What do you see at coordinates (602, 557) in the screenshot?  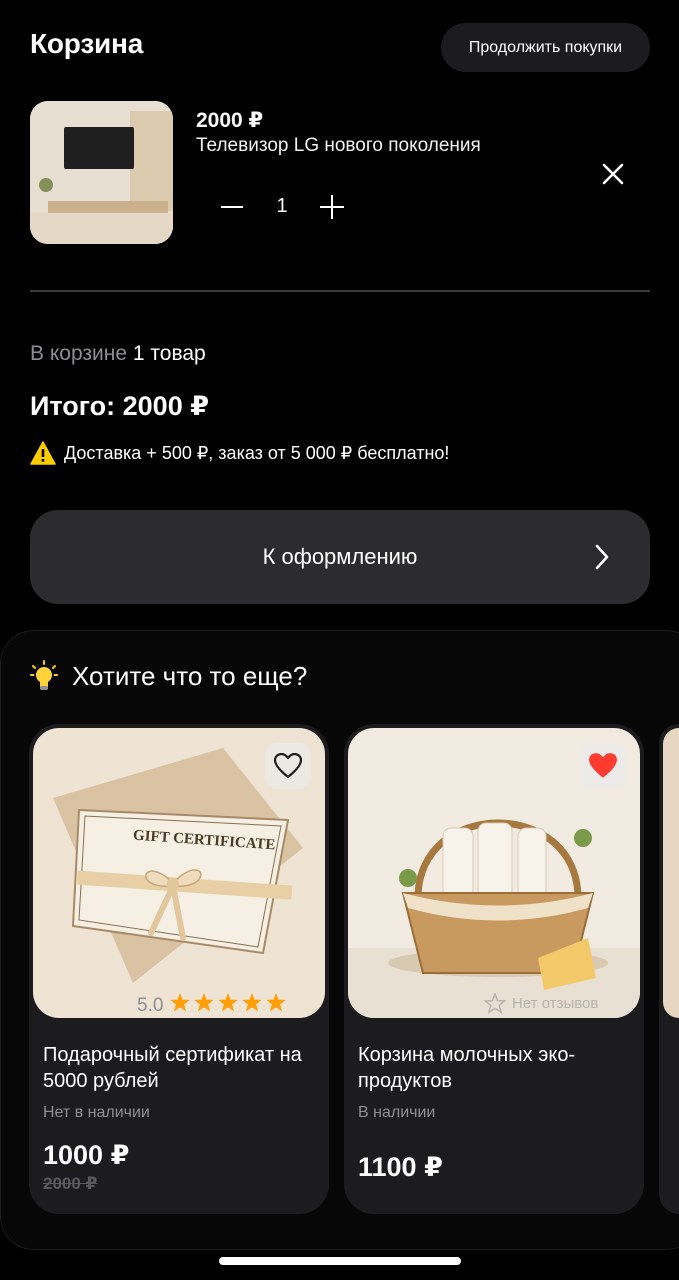 I see `chevron-right-icon` at bounding box center [602, 557].